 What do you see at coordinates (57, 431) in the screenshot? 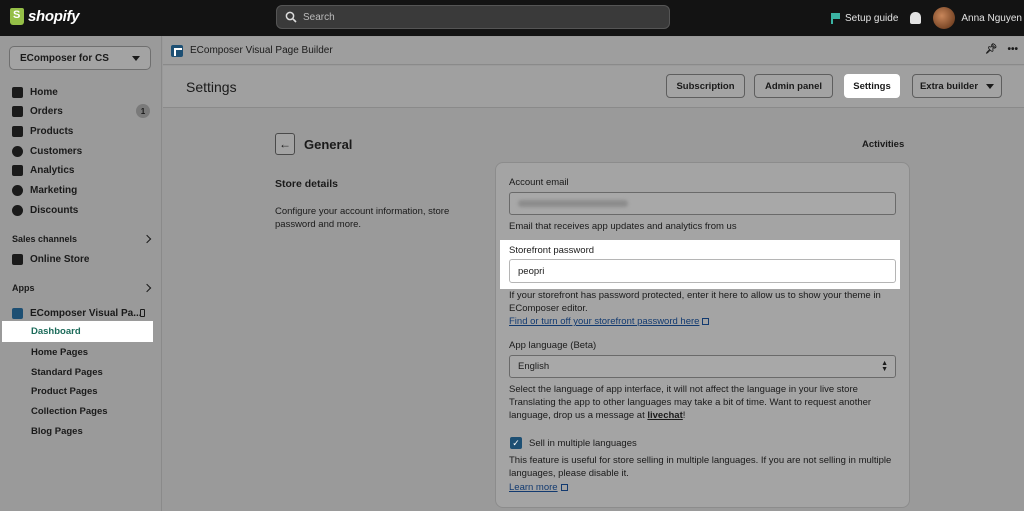
I see `sidebar-item-blog-pages: Blog Pages` at bounding box center [57, 431].